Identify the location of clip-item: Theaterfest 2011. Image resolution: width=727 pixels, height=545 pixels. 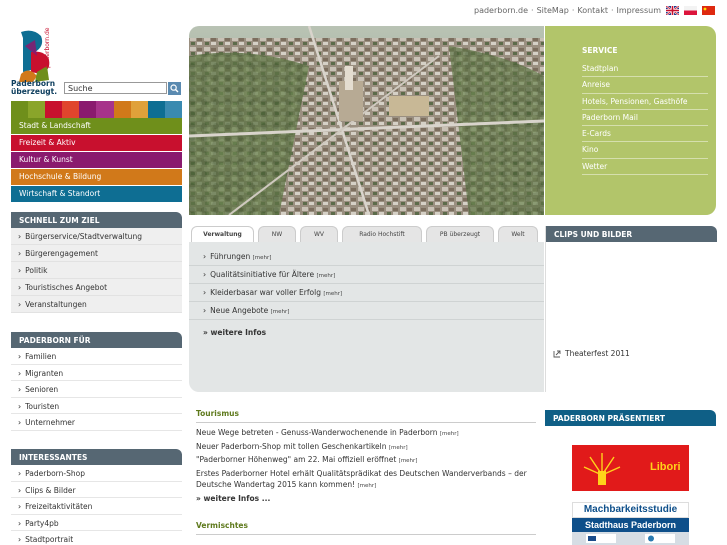
(591, 353).